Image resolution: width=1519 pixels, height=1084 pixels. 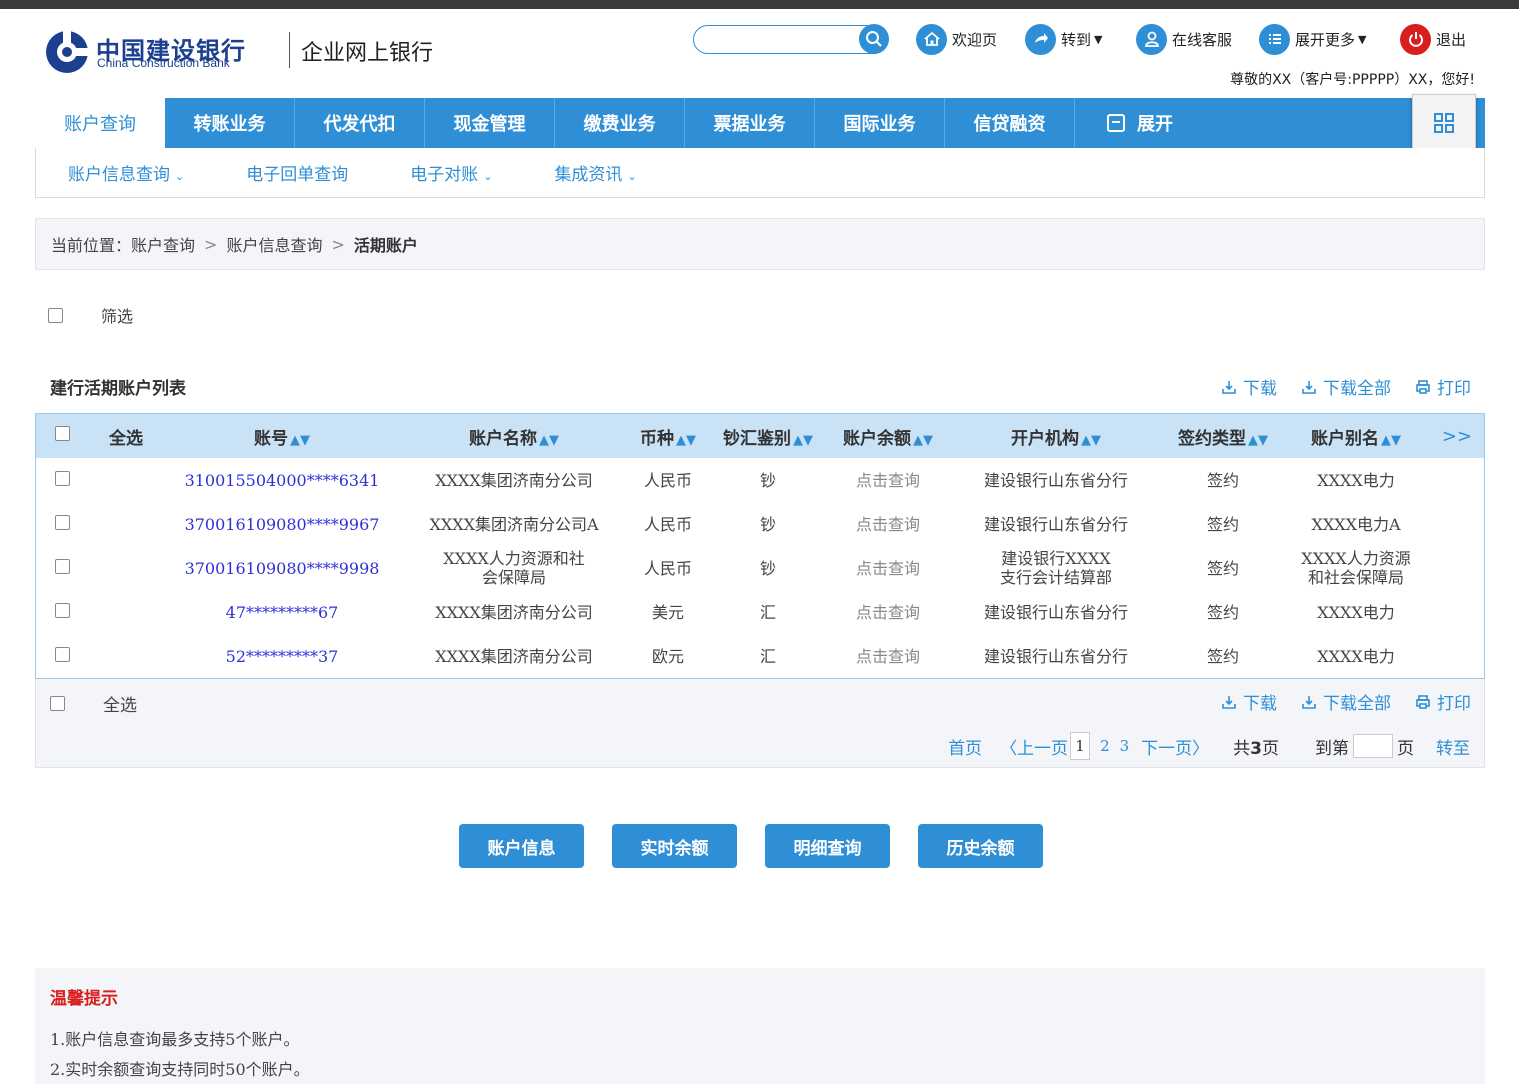 What do you see at coordinates (360, 123) in the screenshot?
I see `tab-payroll: 代发代扣` at bounding box center [360, 123].